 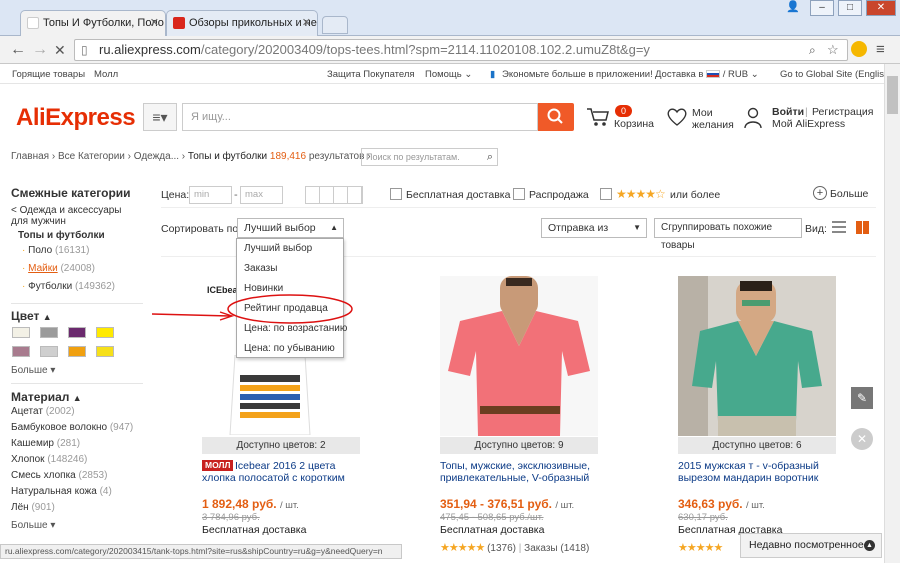 I want to click on sale-checkbox, so click(x=519, y=194).